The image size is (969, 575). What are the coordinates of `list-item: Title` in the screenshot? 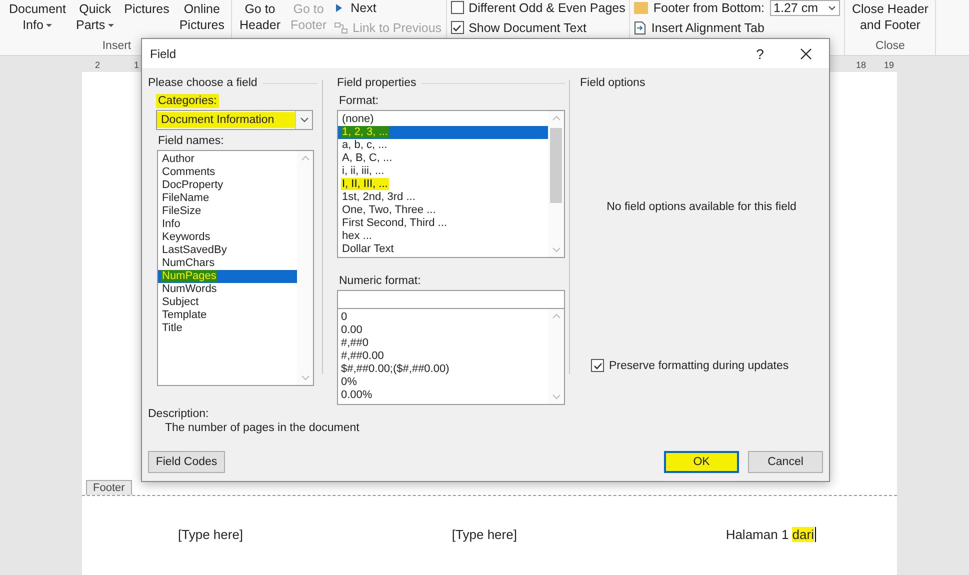 It's located at (227, 328).